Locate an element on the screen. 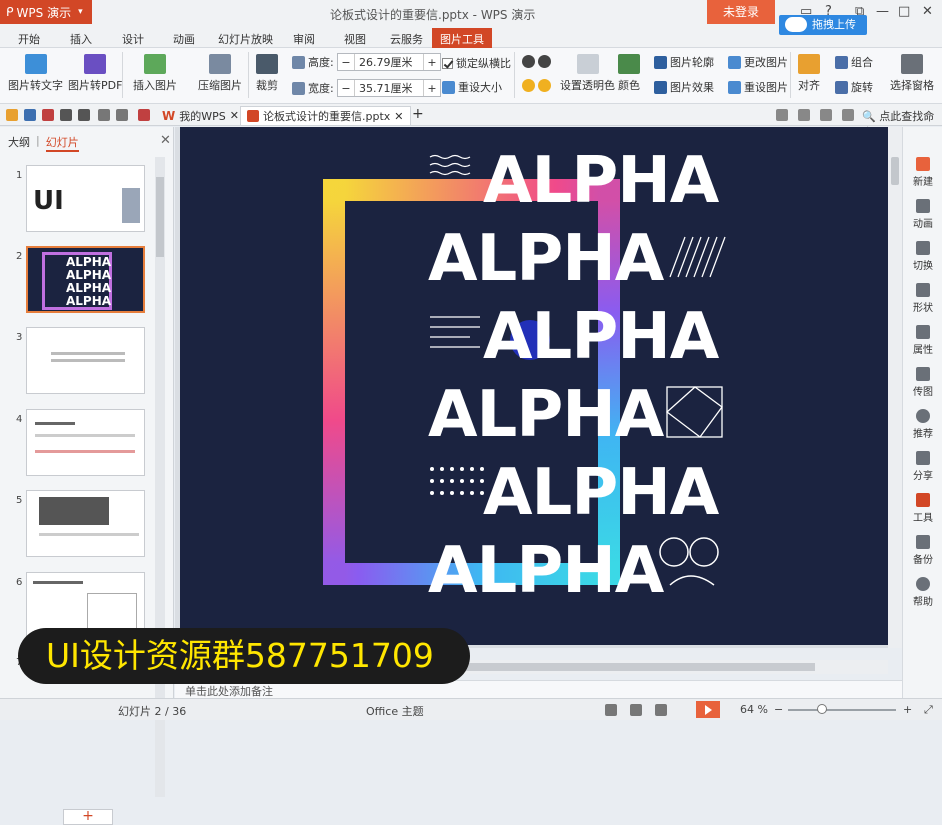  slide-thumbnail-1: UI is located at coordinates (85, 198).